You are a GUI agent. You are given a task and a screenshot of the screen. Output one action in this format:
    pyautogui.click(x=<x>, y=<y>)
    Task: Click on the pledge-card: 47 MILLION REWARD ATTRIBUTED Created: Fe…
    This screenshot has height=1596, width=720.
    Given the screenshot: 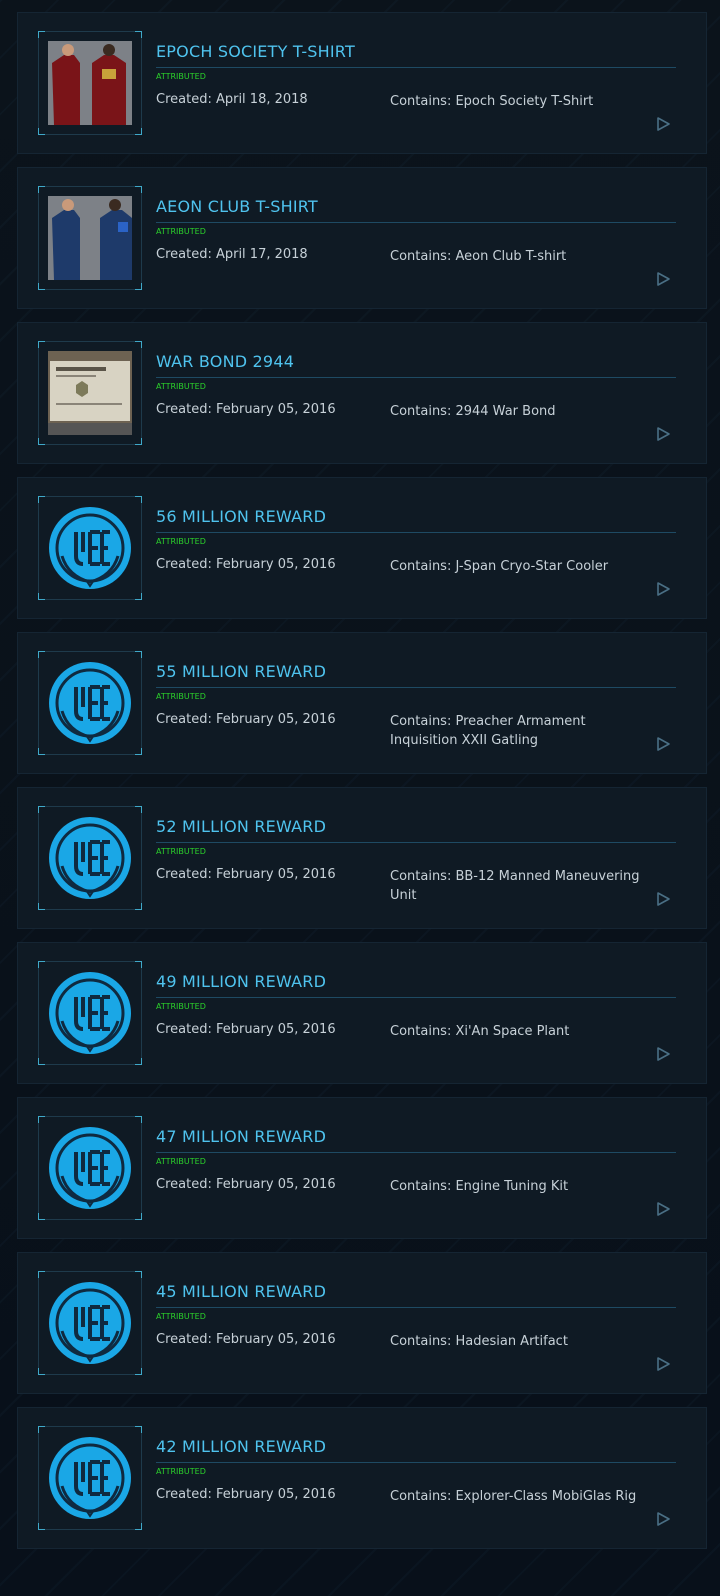 What is the action you would take?
    pyautogui.click(x=362, y=1168)
    